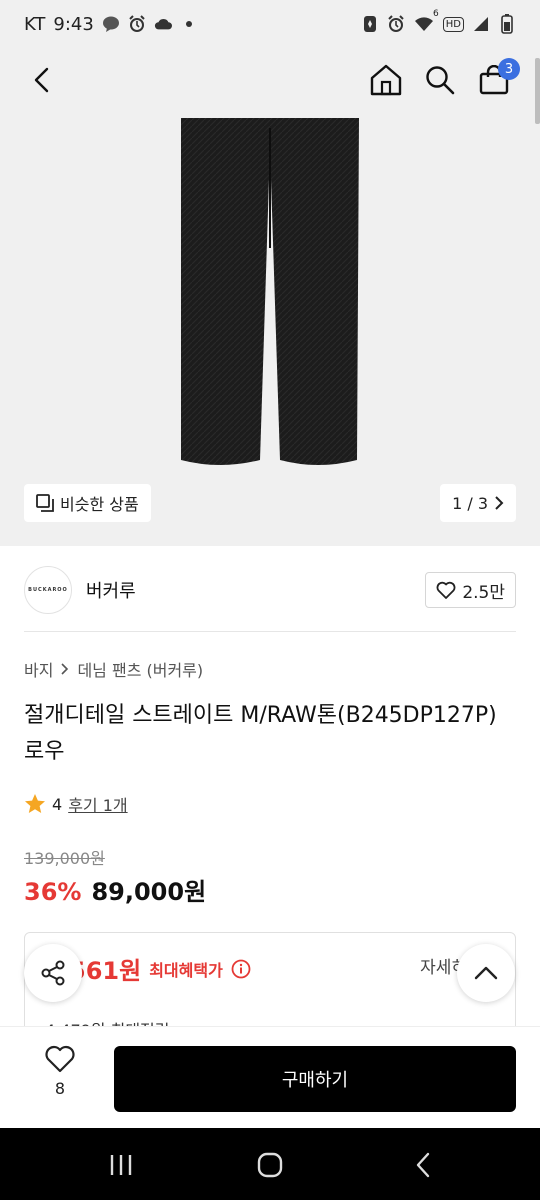 The image size is (540, 1200). Describe the element at coordinates (137, 24) in the screenshot. I see `alarm-icon` at that location.